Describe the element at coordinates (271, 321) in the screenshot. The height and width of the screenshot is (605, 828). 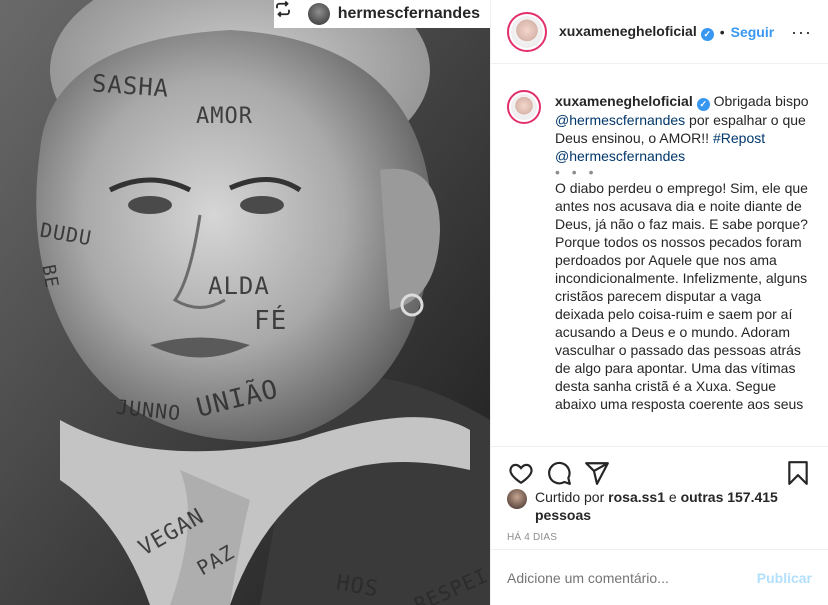
I see `face-word: FÉ` at that location.